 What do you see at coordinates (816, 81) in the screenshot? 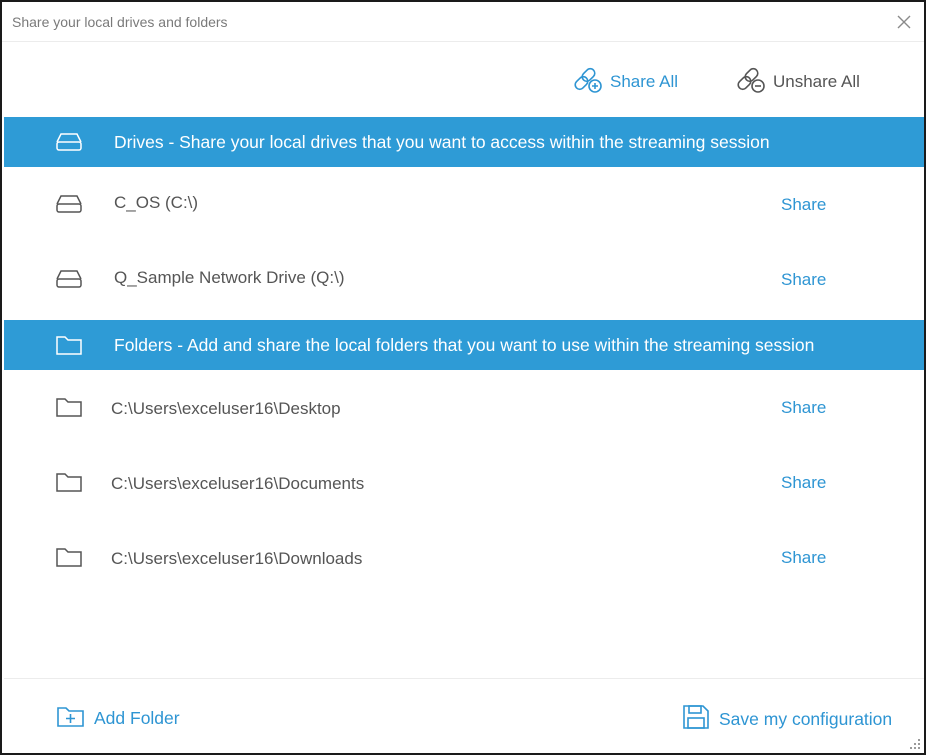
I see `unshare-all-label: Unshare All` at bounding box center [816, 81].